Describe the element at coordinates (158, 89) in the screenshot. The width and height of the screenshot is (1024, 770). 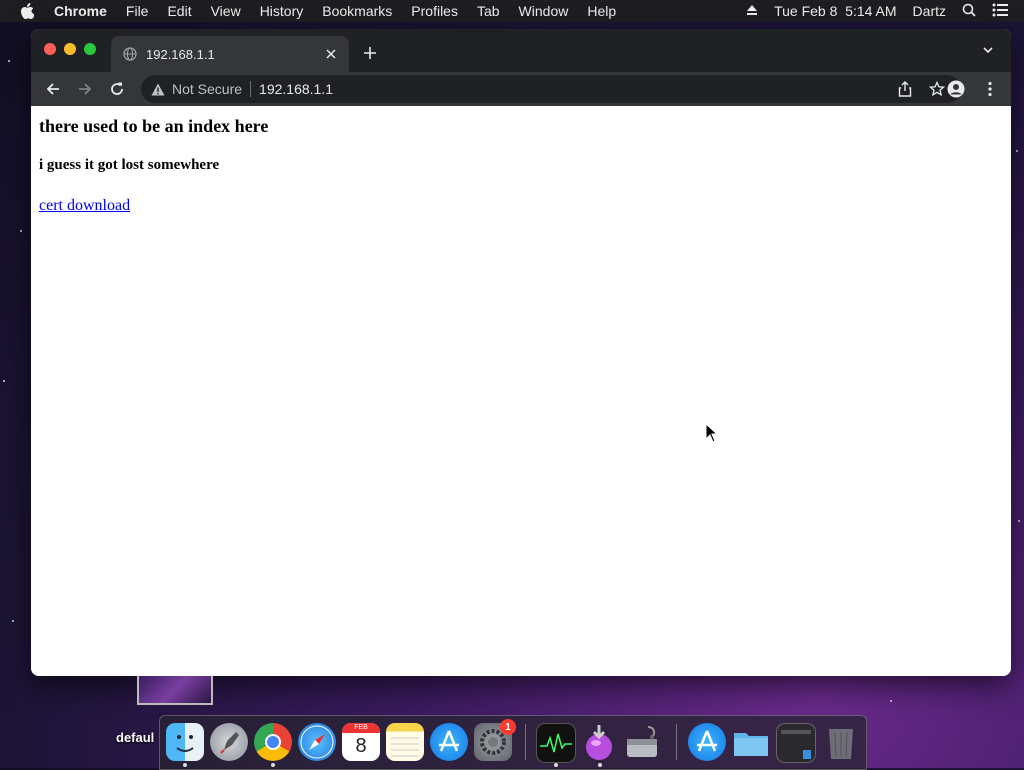
I see `warning-icon` at that location.